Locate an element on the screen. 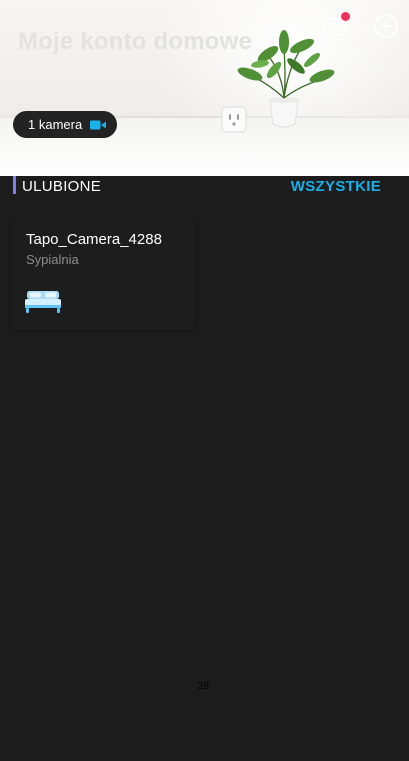 The height and width of the screenshot is (761, 409). video-camera-icon is located at coordinates (98, 124).